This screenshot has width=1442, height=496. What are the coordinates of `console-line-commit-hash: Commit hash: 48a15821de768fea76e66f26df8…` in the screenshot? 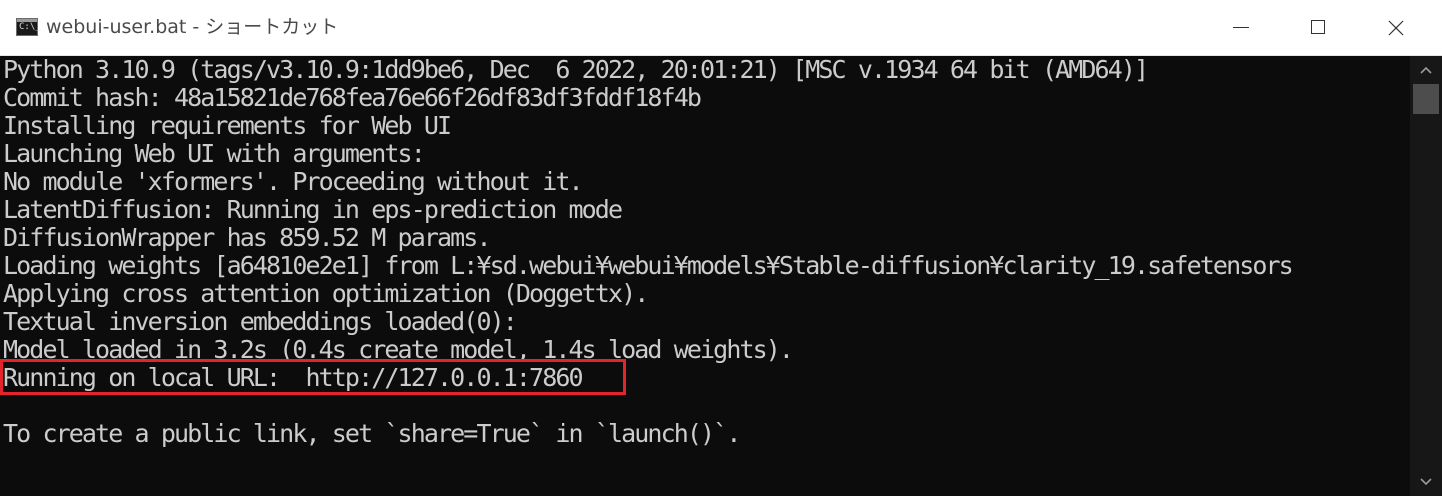 It's located at (352, 97).